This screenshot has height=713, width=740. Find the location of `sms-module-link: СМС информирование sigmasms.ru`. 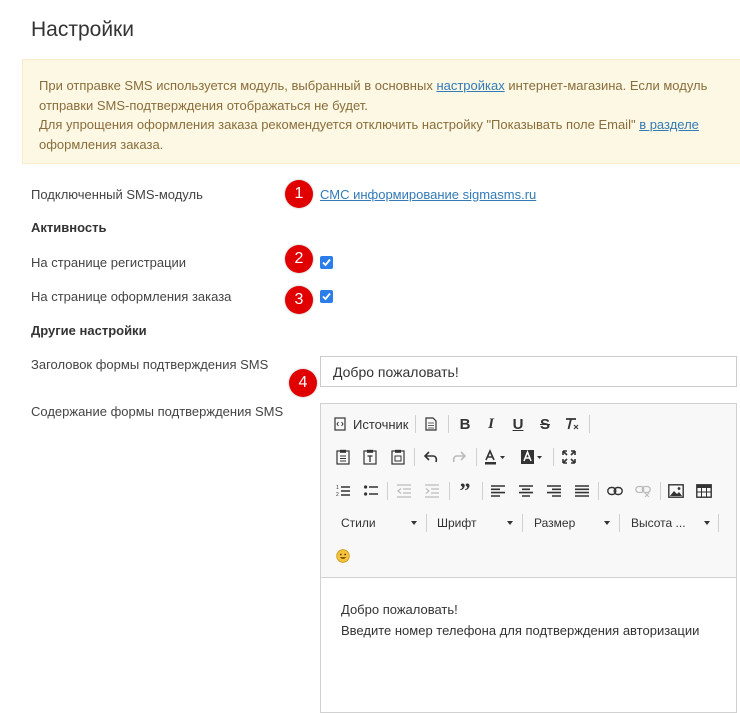

sms-module-link: СМС информирование sigmasms.ru is located at coordinates (428, 194).